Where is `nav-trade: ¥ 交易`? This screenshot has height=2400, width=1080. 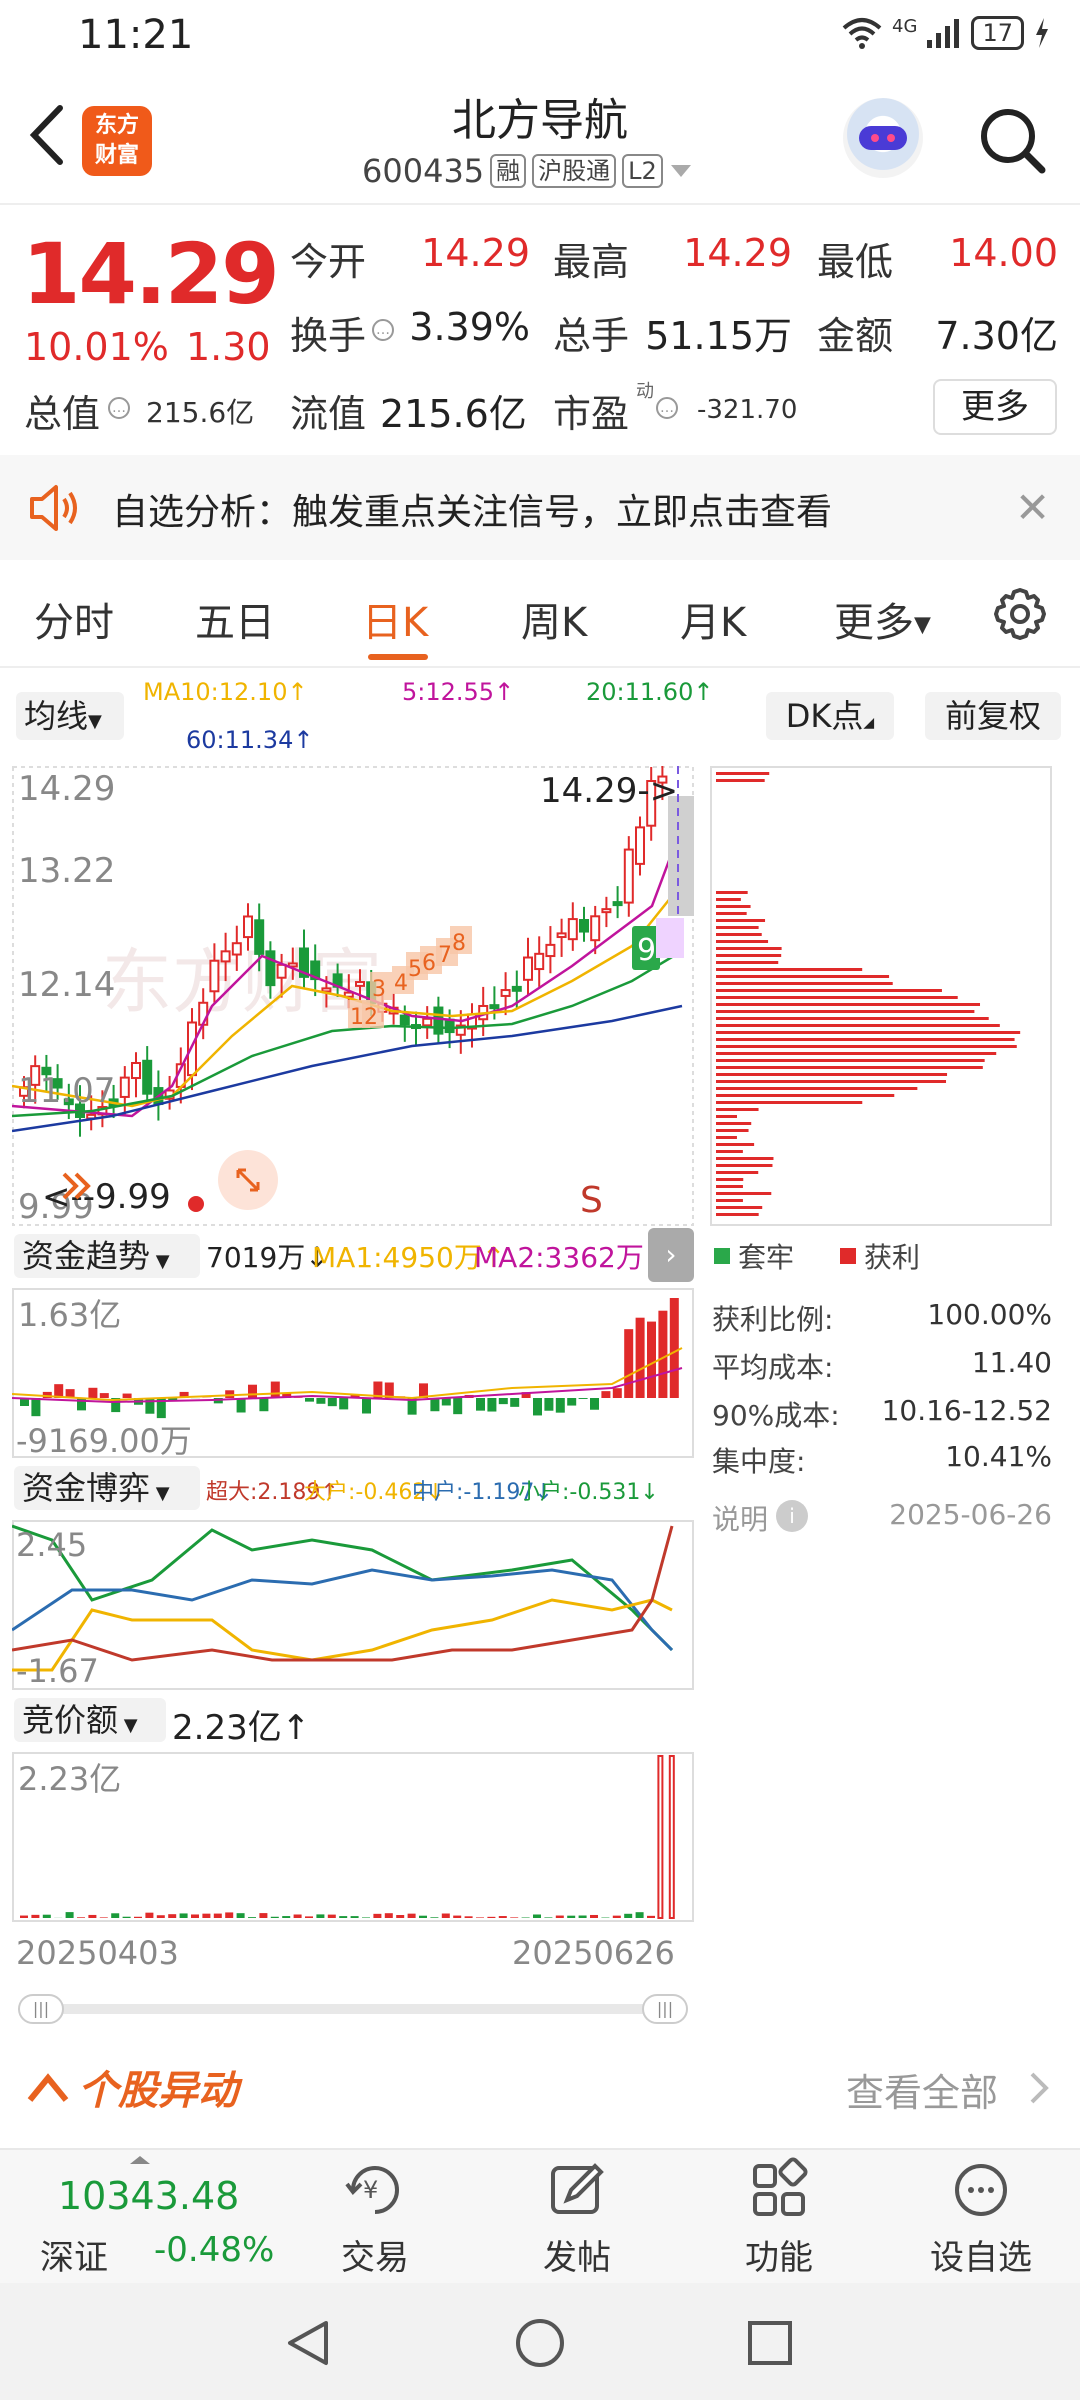 nav-trade: ¥ 交易 is located at coordinates (375, 2217).